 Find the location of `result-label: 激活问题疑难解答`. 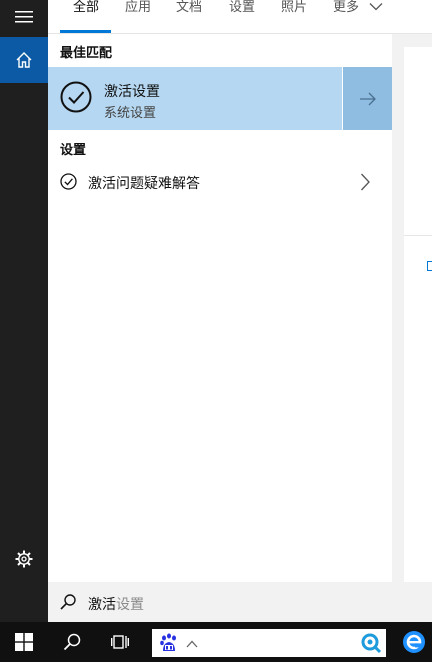

result-label: 激活问题疑难解答 is located at coordinates (144, 184).